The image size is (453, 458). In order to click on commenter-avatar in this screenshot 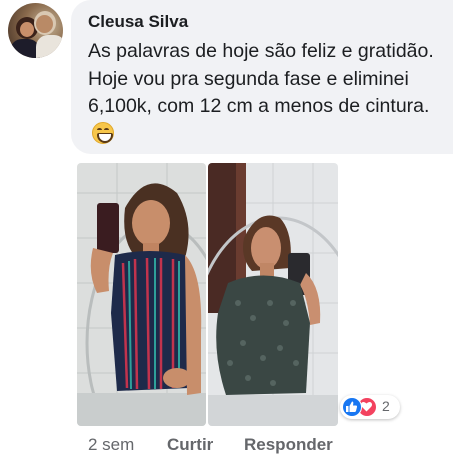, I will do `click(35, 30)`.